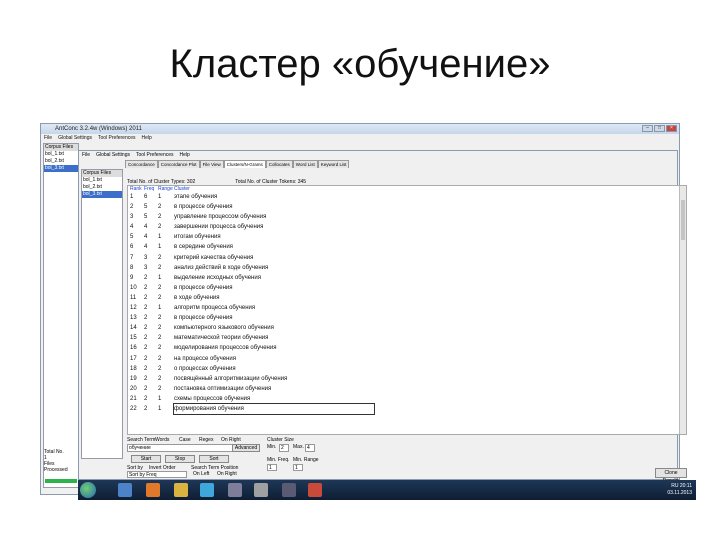 Image resolution: width=720 pixels, height=540 pixels. I want to click on table-row: 5 4 1 итогам обучения, so click(407, 237).